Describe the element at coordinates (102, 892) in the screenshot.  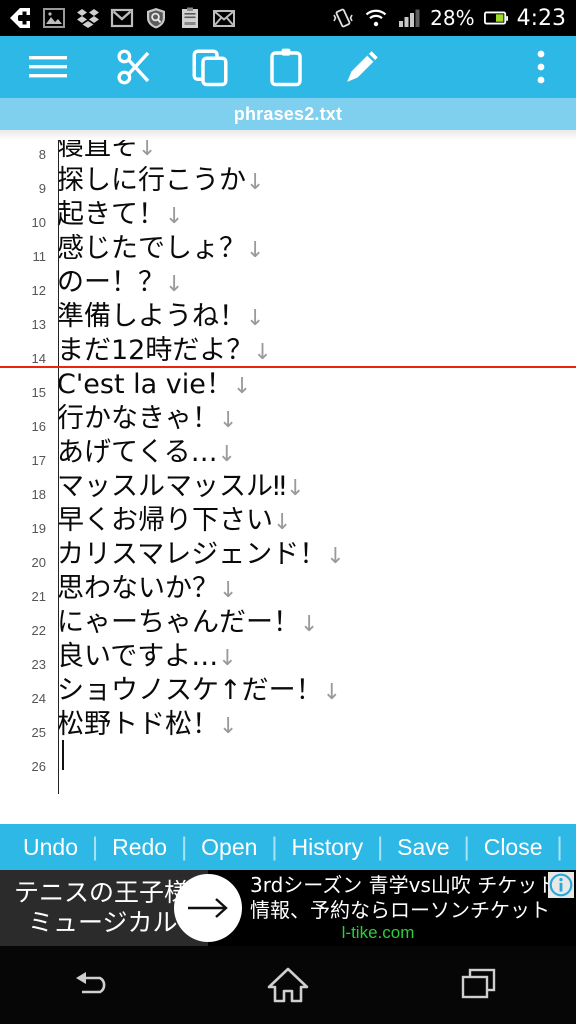
I see `ad-brand-line1: テニスの王子様` at that location.